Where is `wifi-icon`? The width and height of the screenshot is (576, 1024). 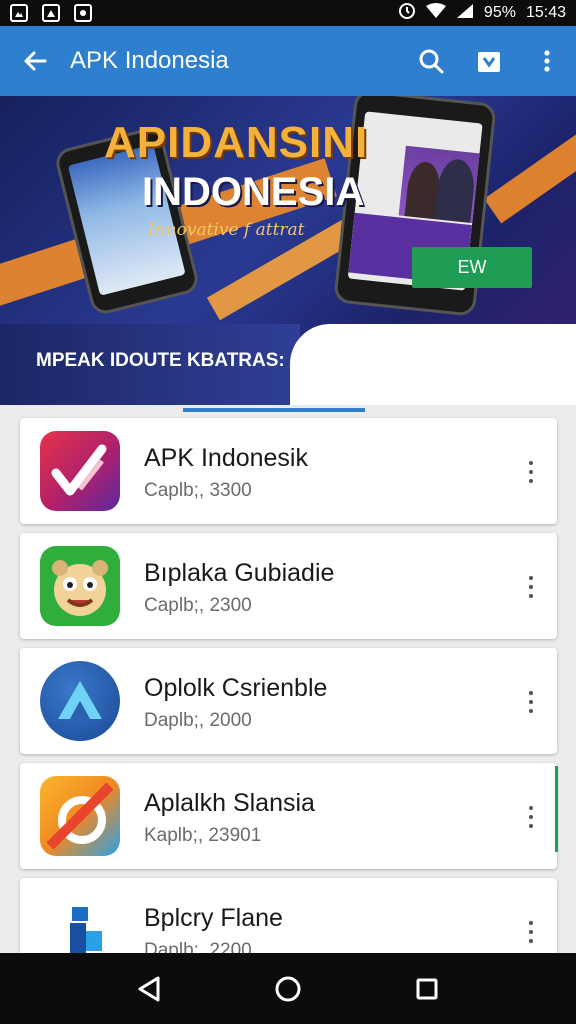 wifi-icon is located at coordinates (435, 13).